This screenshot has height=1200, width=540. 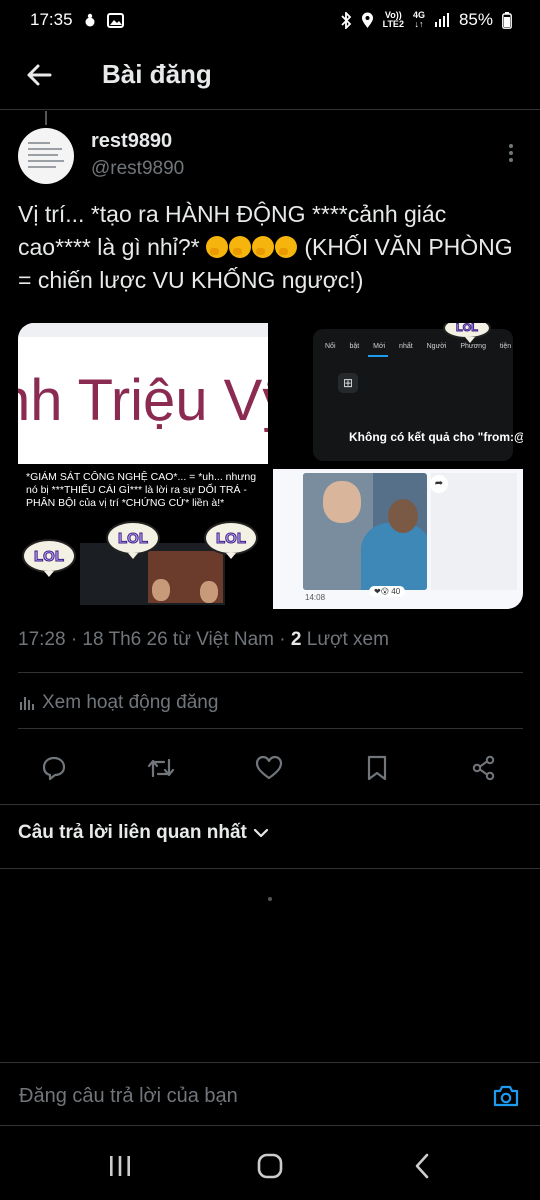 I want to click on like-icon, so click(x=269, y=767).